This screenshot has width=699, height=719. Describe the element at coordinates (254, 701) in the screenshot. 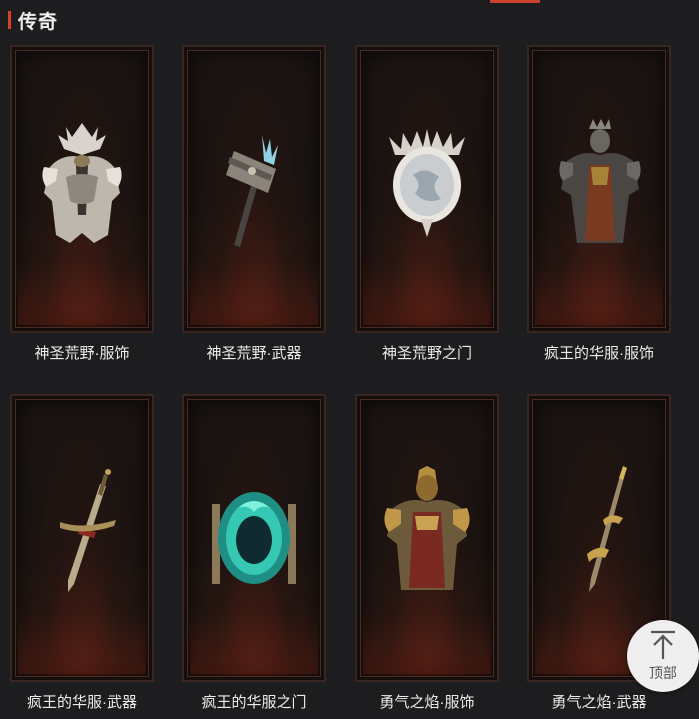

I see `item-name: 疯王的华服之门` at that location.